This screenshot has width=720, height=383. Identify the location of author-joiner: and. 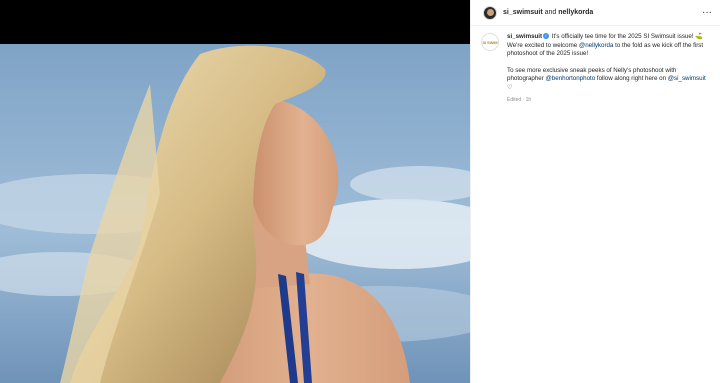
(550, 12).